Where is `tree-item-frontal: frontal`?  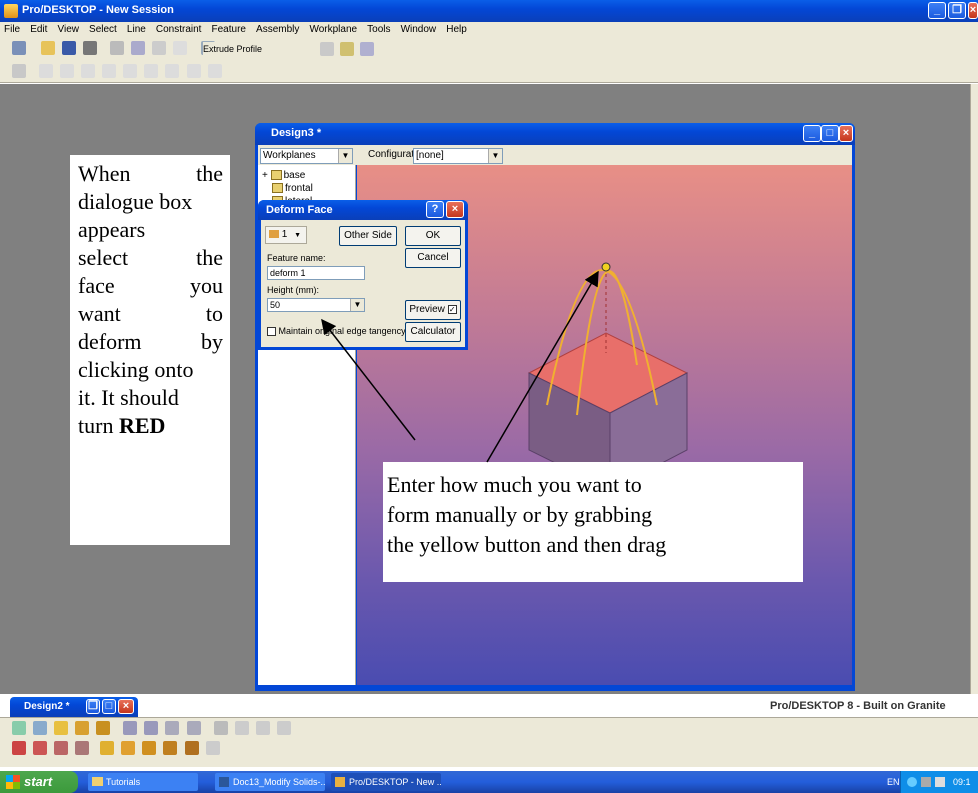 tree-item-frontal: frontal is located at coordinates (308, 188).